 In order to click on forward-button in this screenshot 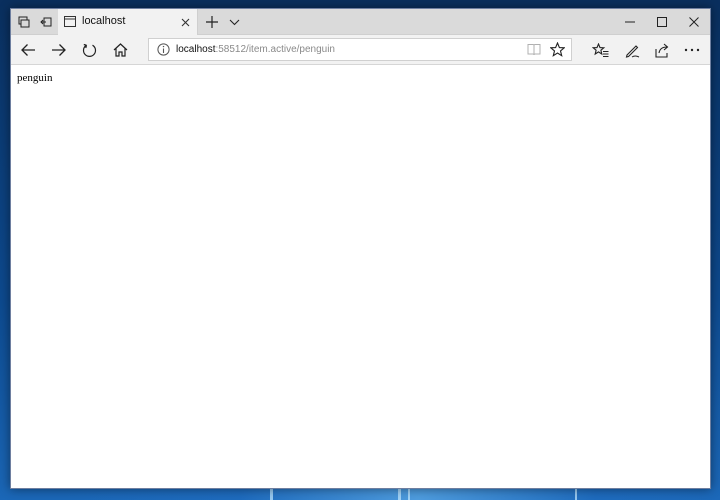, I will do `click(59, 50)`.